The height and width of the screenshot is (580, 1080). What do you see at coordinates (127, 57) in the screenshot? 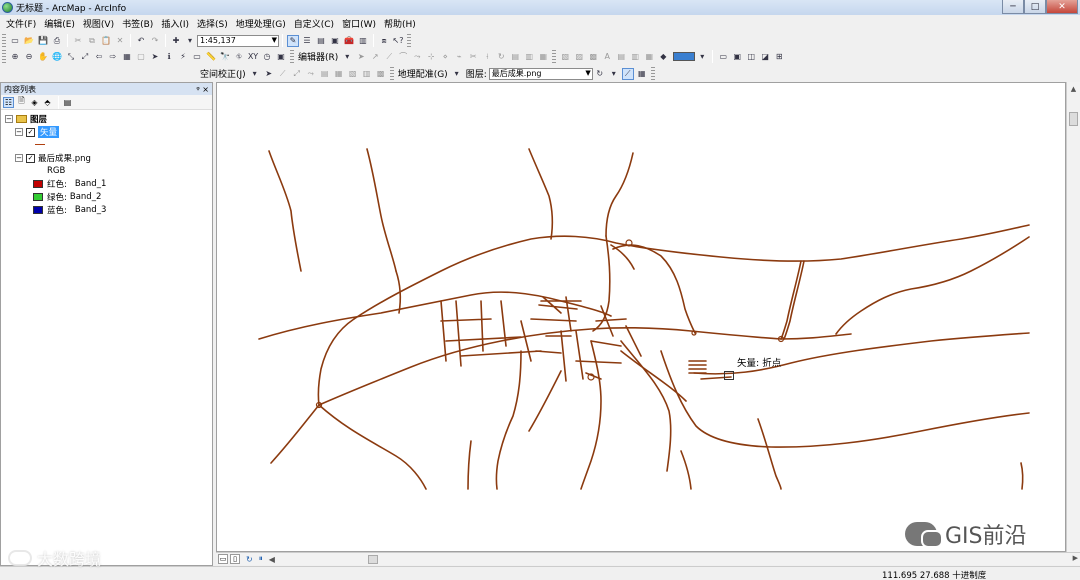
I see `select-features-icon: ▦` at bounding box center [127, 57].